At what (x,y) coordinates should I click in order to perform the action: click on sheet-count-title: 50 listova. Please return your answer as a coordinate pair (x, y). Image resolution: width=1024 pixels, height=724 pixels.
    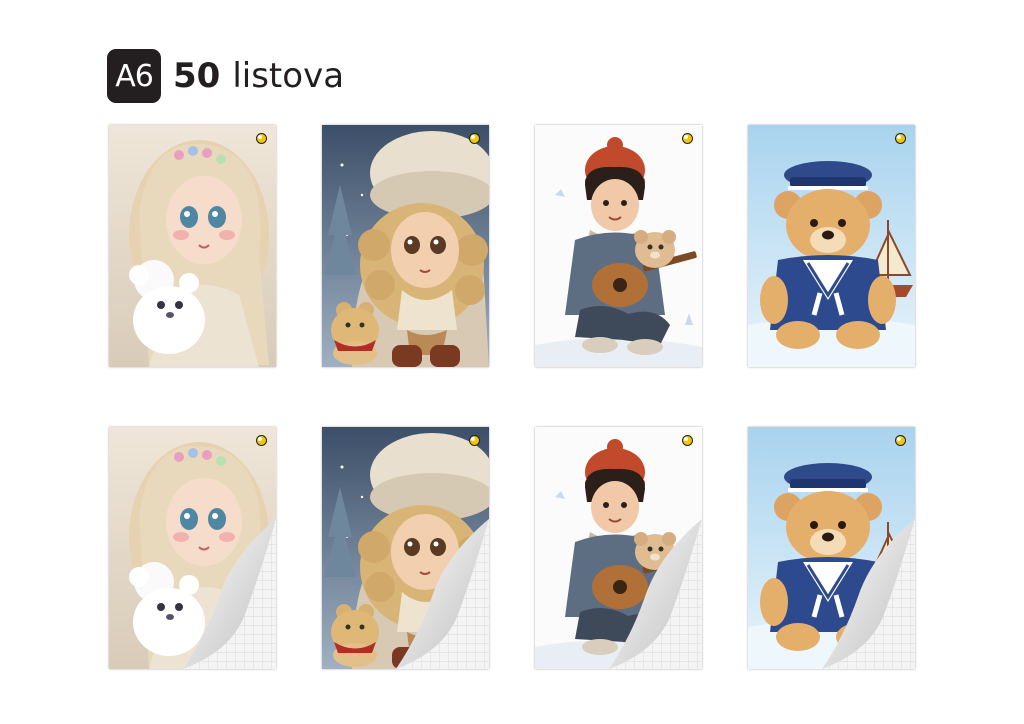
    Looking at the image, I should click on (258, 76).